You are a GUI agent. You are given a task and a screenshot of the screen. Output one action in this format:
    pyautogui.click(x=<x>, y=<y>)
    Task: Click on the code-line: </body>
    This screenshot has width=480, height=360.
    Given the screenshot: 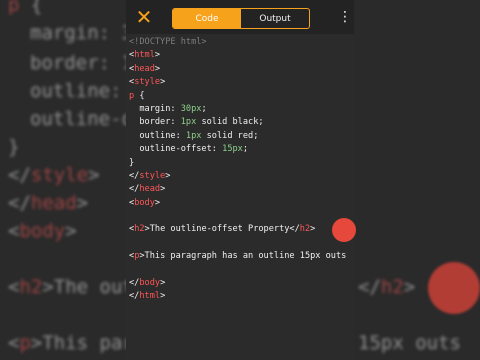 What is the action you would take?
    pyautogui.click(x=147, y=283)
    